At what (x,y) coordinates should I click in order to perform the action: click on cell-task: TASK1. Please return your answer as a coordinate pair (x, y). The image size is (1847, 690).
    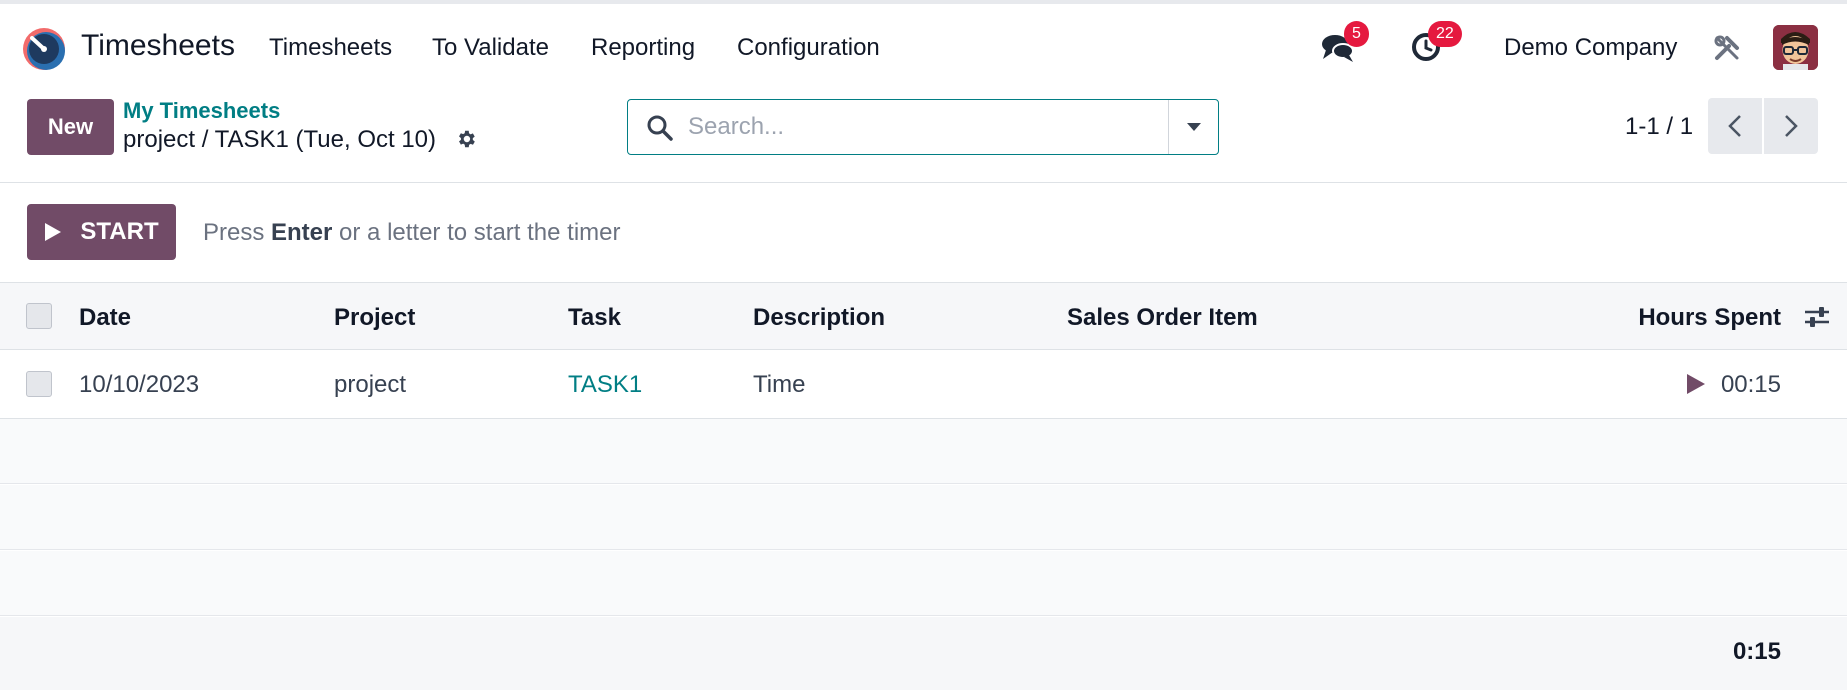
    Looking at the image, I should click on (605, 385).